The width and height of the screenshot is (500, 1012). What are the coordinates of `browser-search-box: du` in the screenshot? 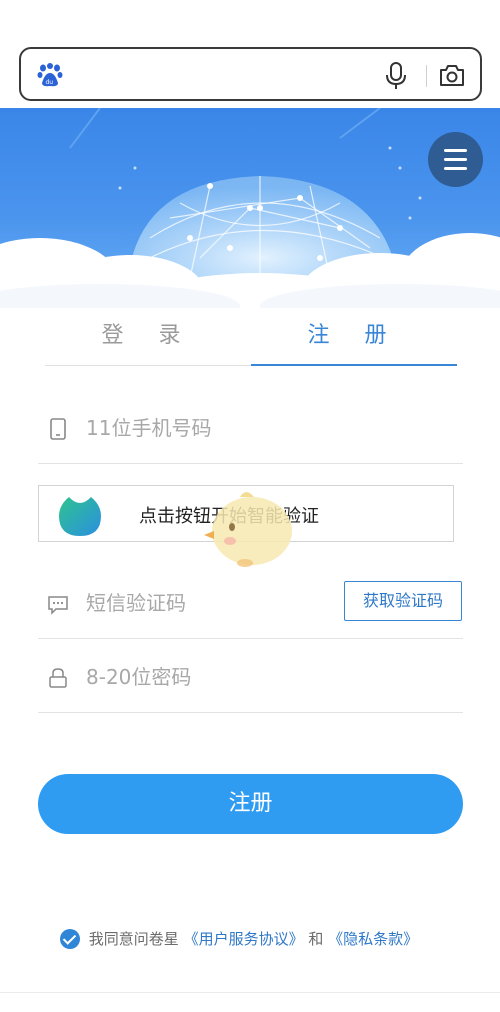 It's located at (250, 74).